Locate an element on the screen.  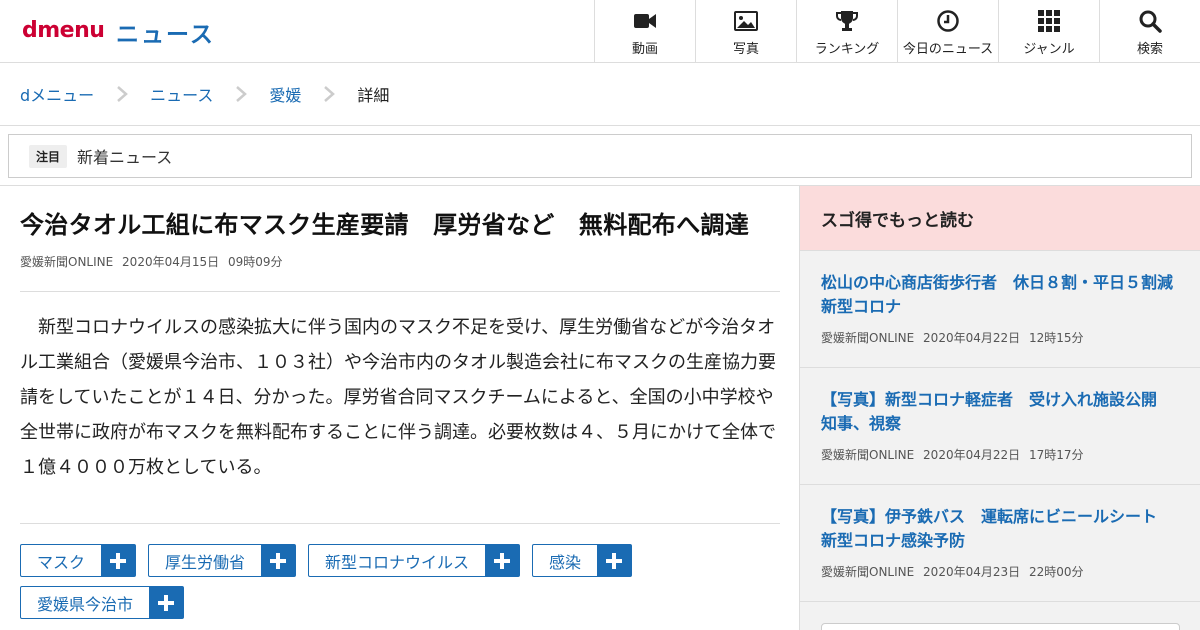
tag-label: 感染 is located at coordinates (565, 562).